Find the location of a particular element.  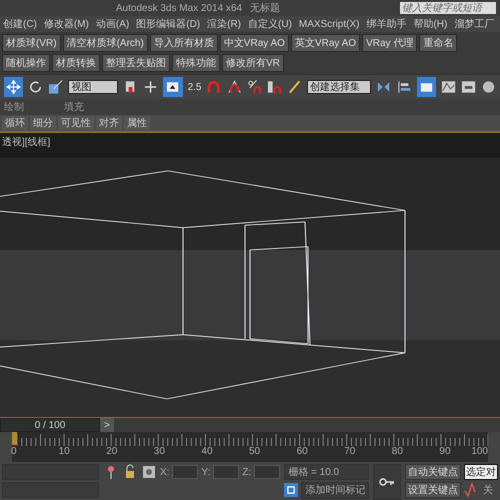

timeline-tick-label: 50 is located at coordinates (254, 451).